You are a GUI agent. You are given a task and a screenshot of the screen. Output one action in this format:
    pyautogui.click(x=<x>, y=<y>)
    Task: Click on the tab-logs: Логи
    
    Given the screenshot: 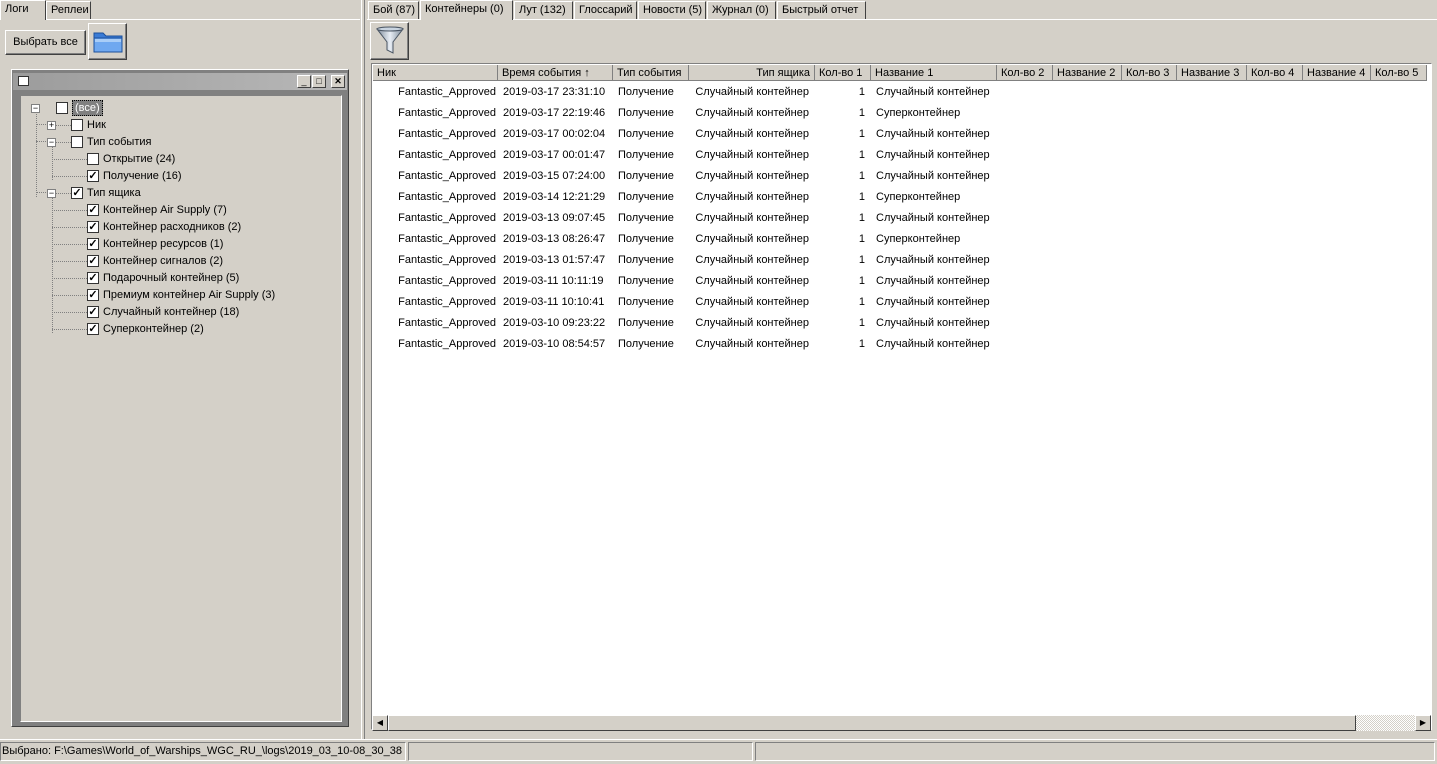 What is the action you would take?
    pyautogui.click(x=23, y=10)
    